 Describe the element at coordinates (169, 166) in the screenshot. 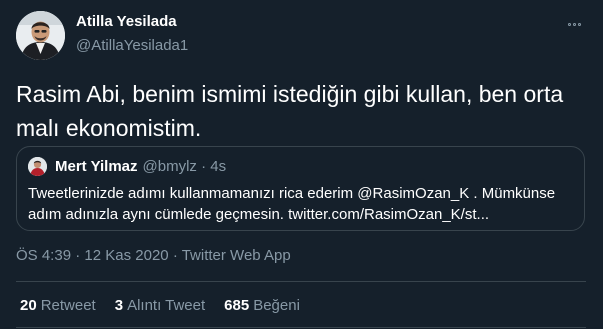

I see `quoted-author-handle: @bmylz` at that location.